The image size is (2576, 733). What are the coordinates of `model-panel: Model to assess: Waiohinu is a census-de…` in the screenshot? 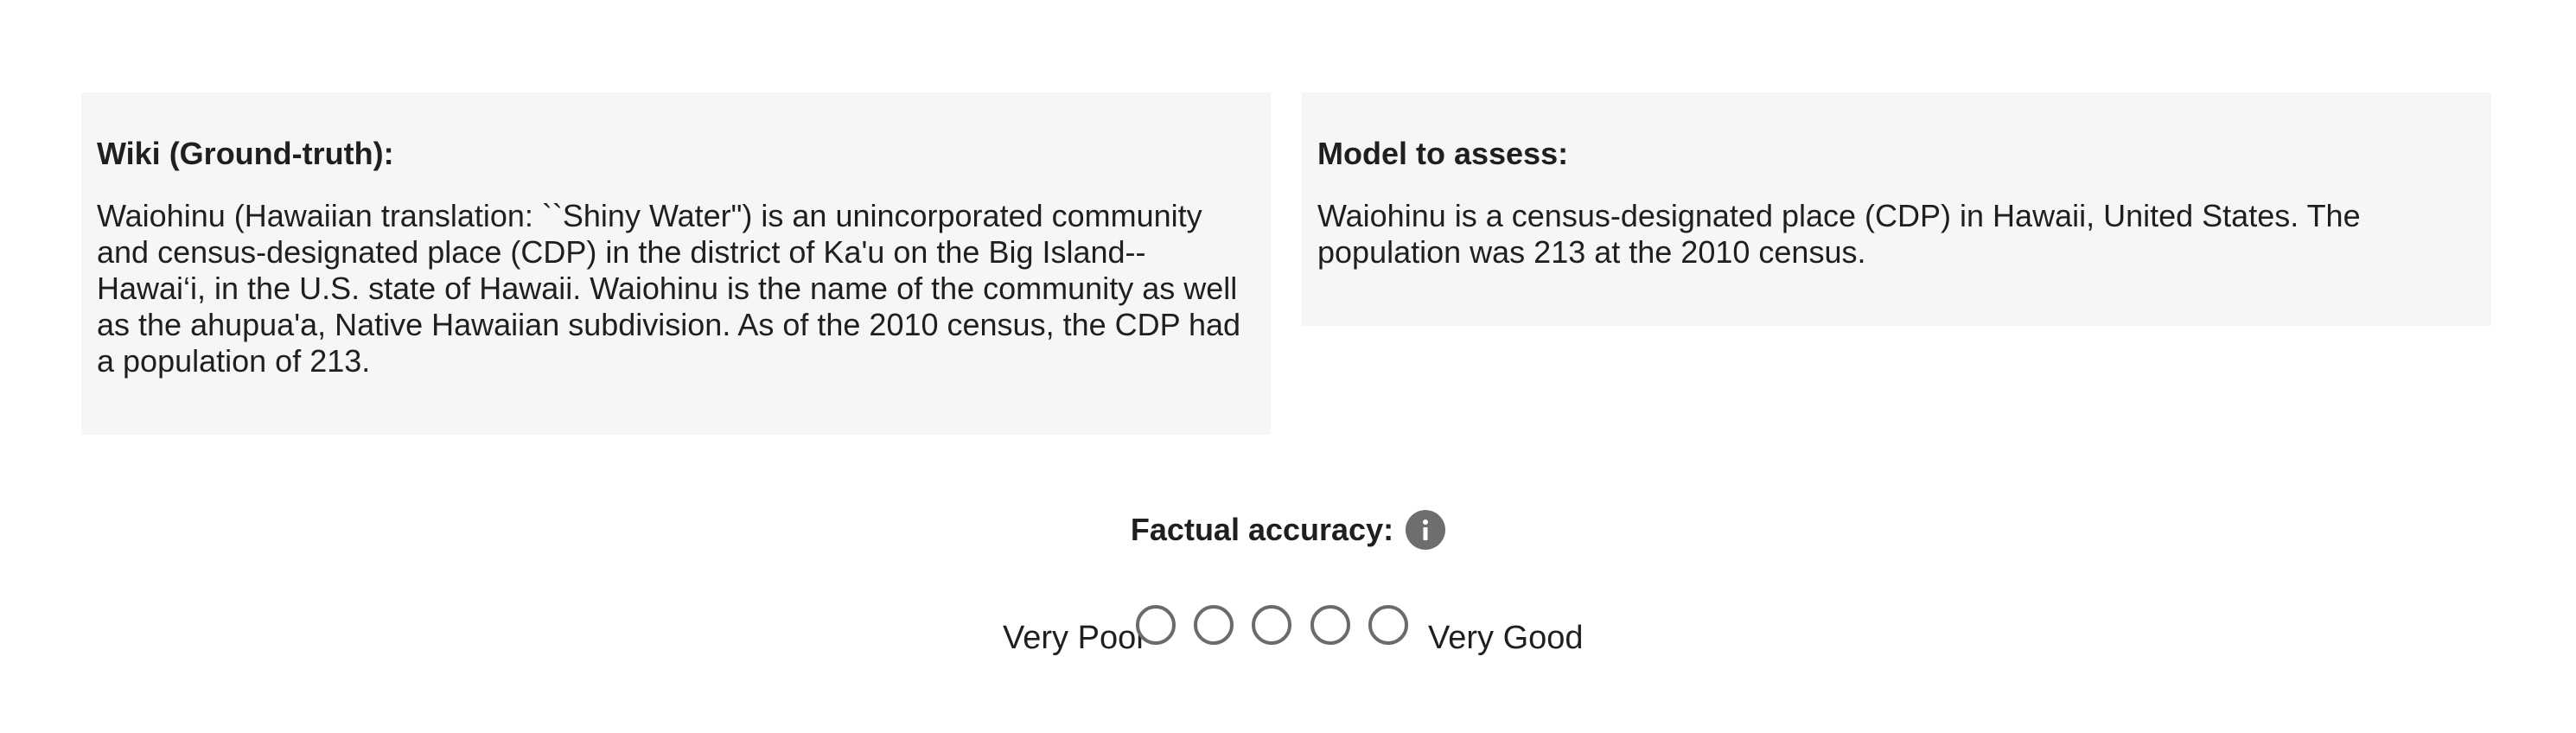 It's located at (1896, 209).